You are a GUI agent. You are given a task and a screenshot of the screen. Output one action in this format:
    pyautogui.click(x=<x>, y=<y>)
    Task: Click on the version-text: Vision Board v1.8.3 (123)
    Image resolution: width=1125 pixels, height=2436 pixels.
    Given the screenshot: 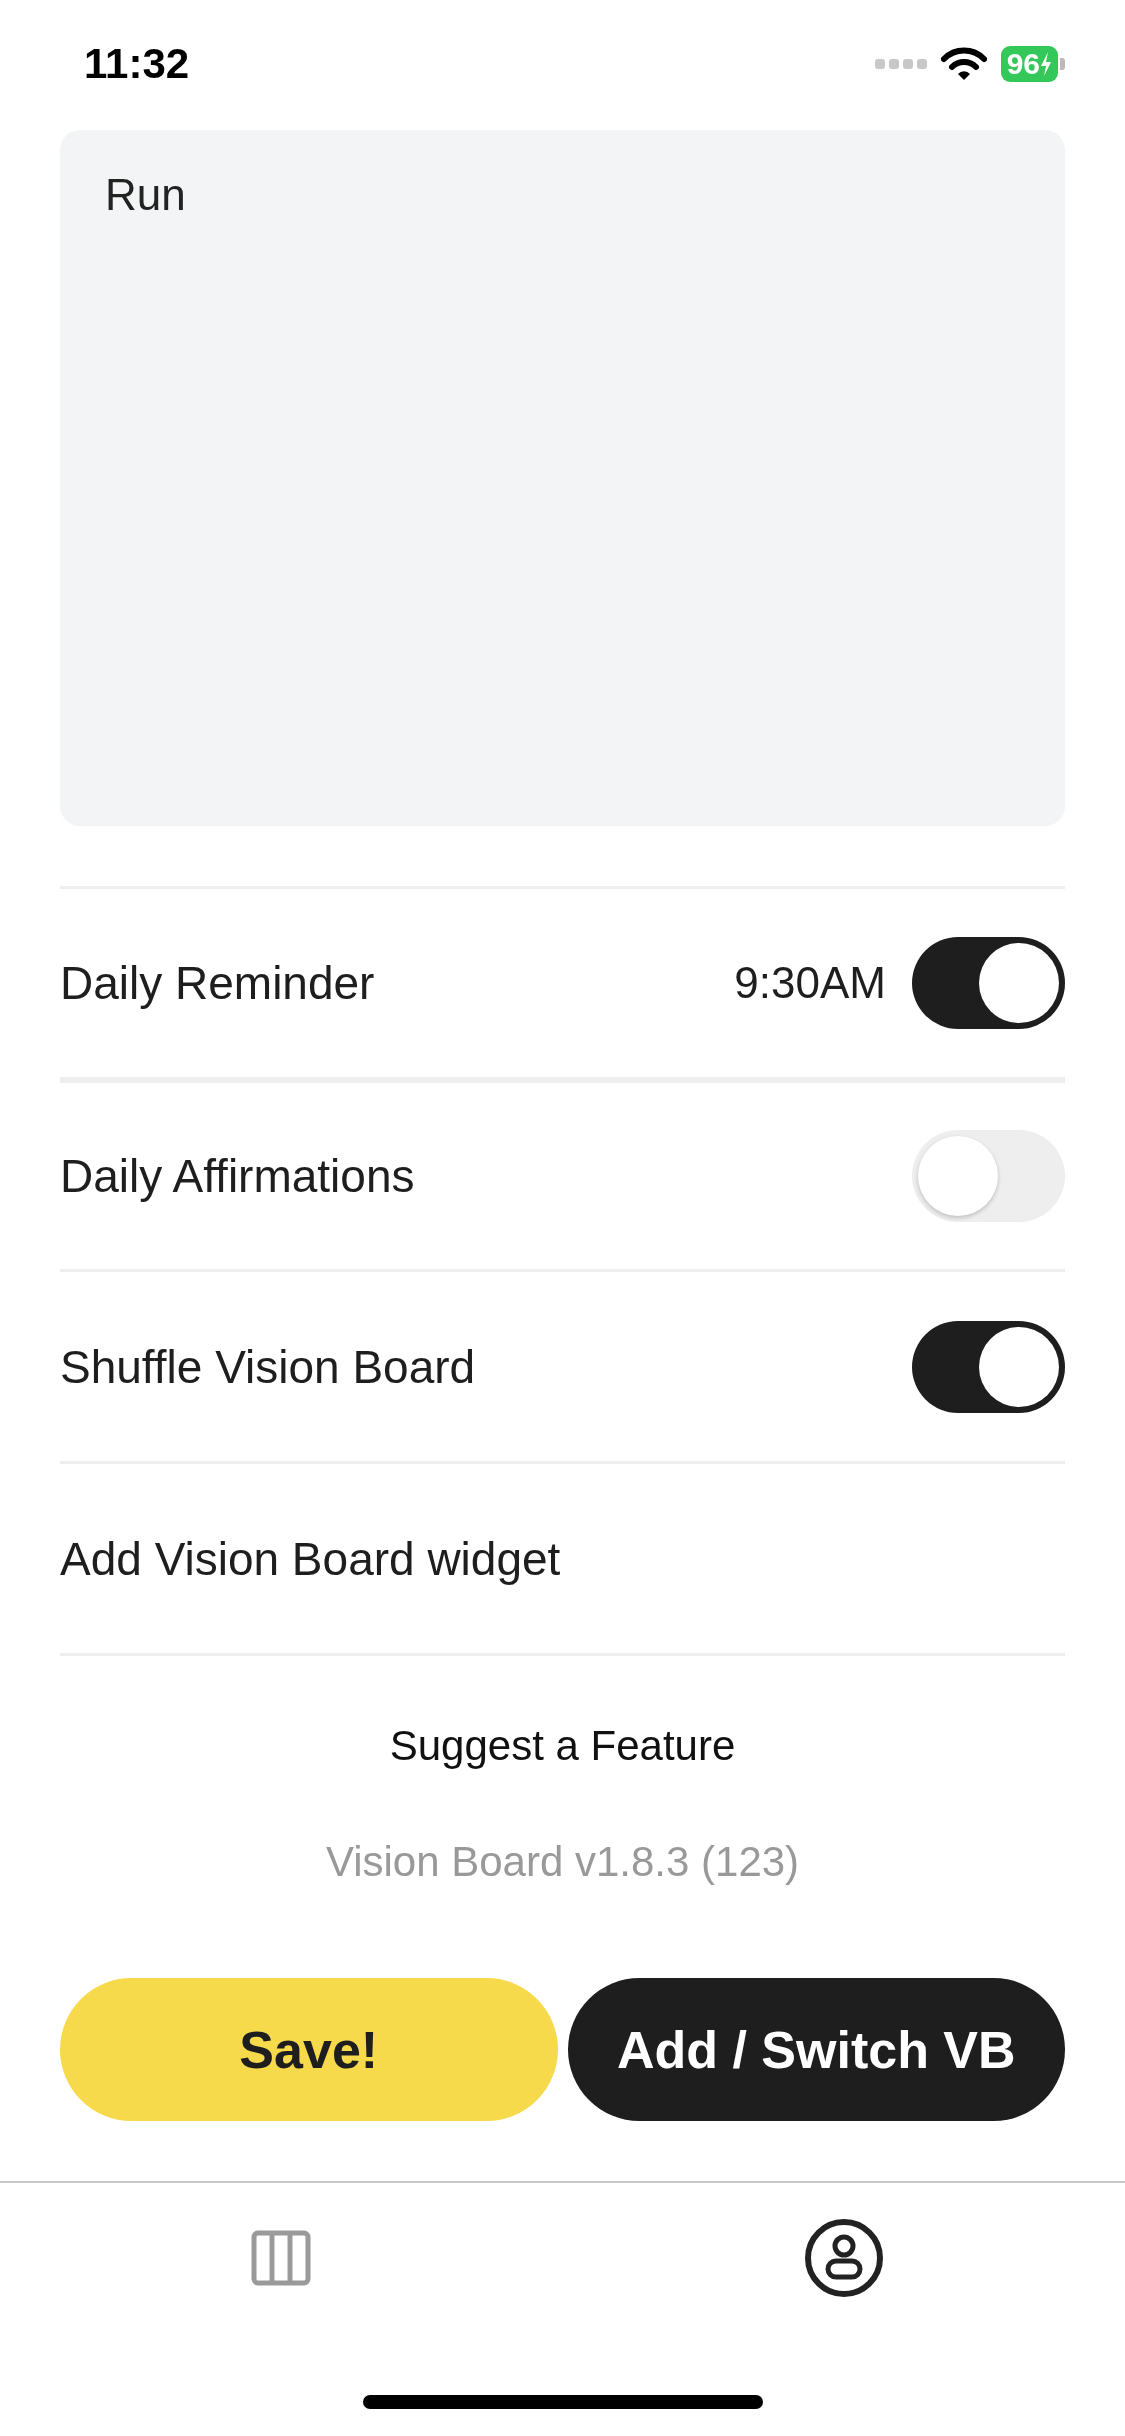 What is the action you would take?
    pyautogui.click(x=562, y=1861)
    